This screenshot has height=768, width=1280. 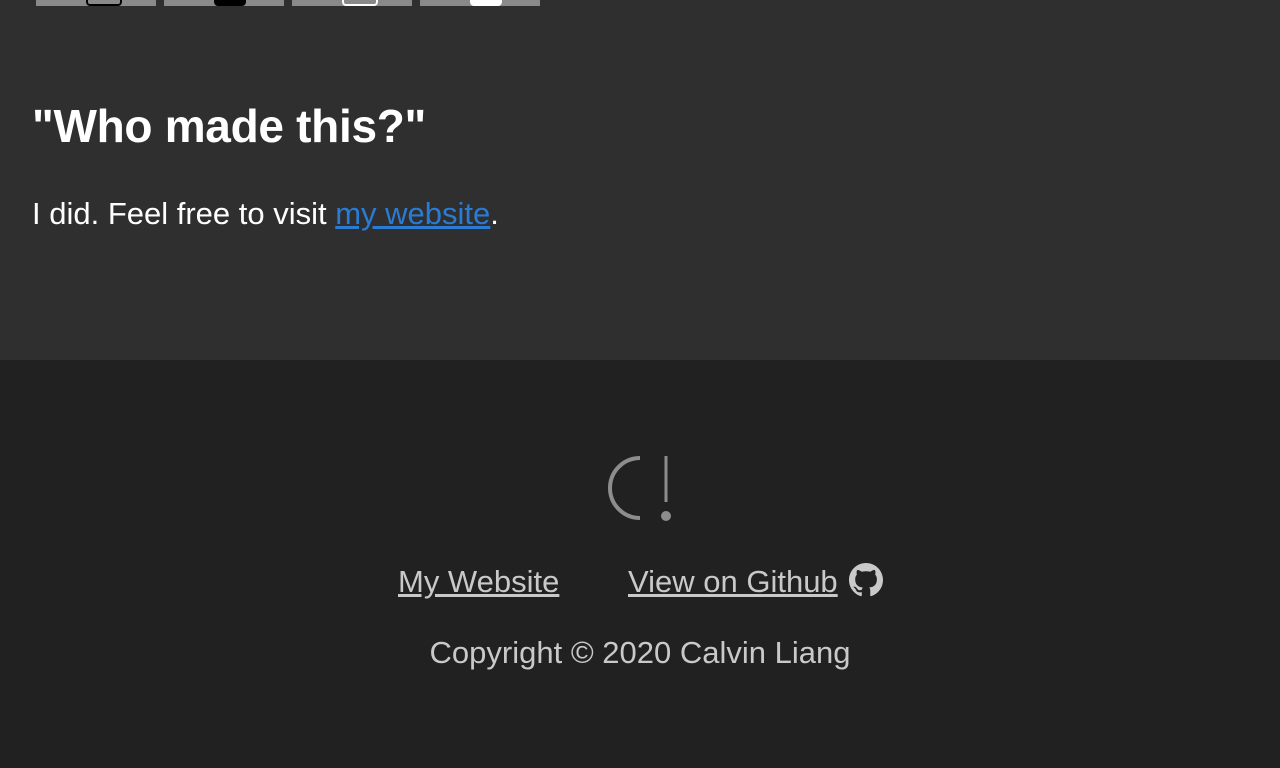 What do you see at coordinates (352, 3) in the screenshot?
I see `thumbnail-outline-light` at bounding box center [352, 3].